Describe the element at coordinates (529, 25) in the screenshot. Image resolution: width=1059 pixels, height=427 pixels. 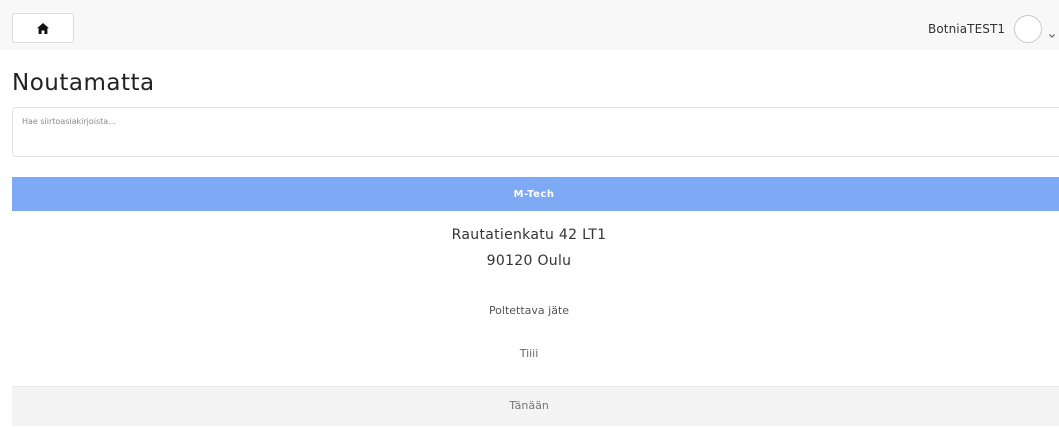
I see `top-bar: BotniaTEST1` at that location.